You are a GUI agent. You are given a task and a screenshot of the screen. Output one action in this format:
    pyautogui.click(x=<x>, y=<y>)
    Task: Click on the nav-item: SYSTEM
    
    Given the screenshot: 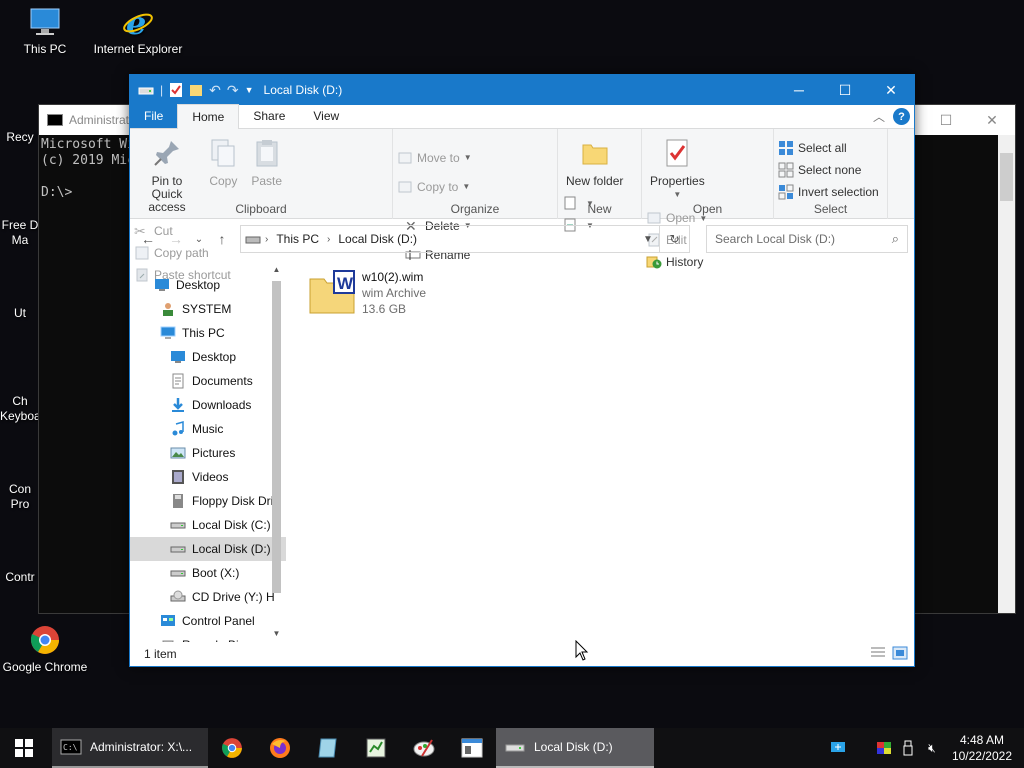 What is the action you would take?
    pyautogui.click(x=208, y=309)
    